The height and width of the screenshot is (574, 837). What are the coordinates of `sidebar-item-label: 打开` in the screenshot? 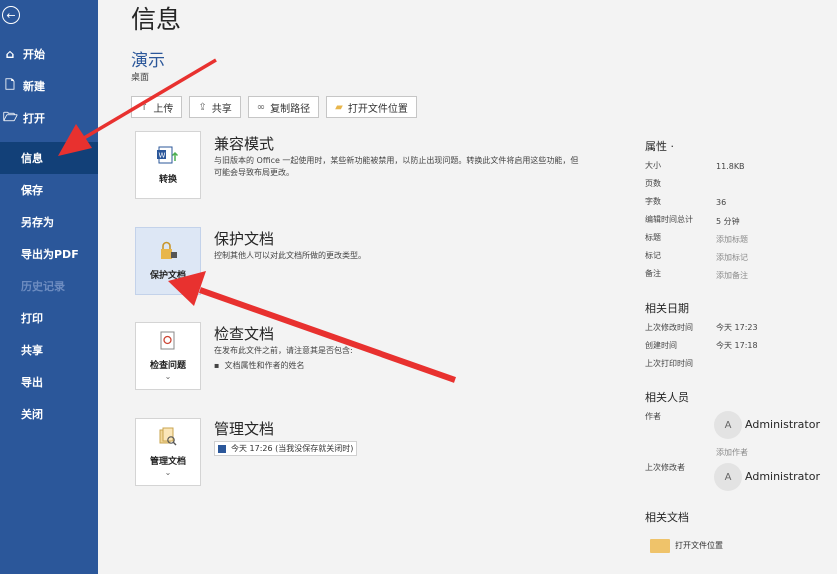 It's located at (34, 118).